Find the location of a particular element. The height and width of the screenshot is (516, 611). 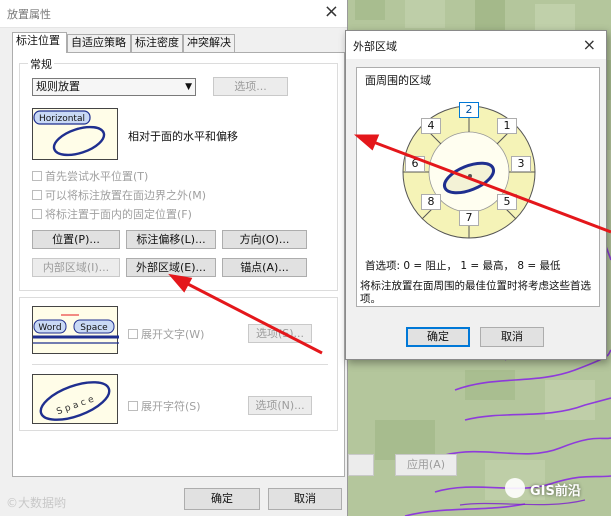

zone-2-input: 2 is located at coordinates (469, 110).